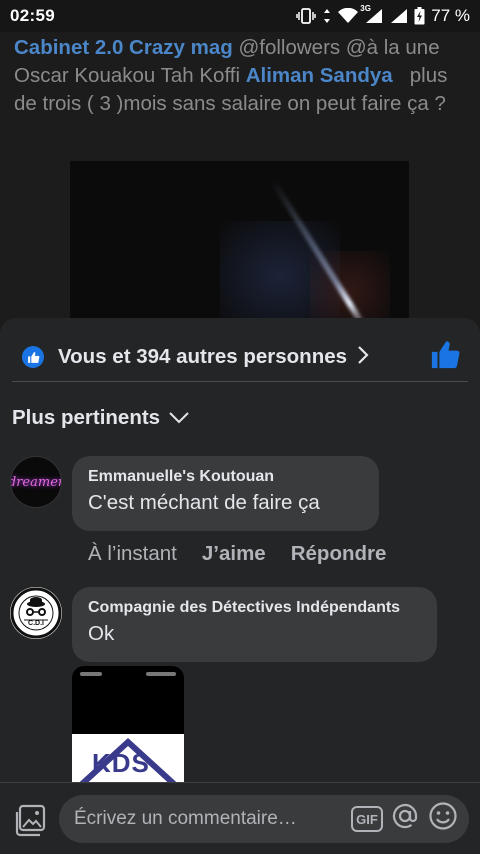  I want to click on detective-logo-icon, so click(36, 613).